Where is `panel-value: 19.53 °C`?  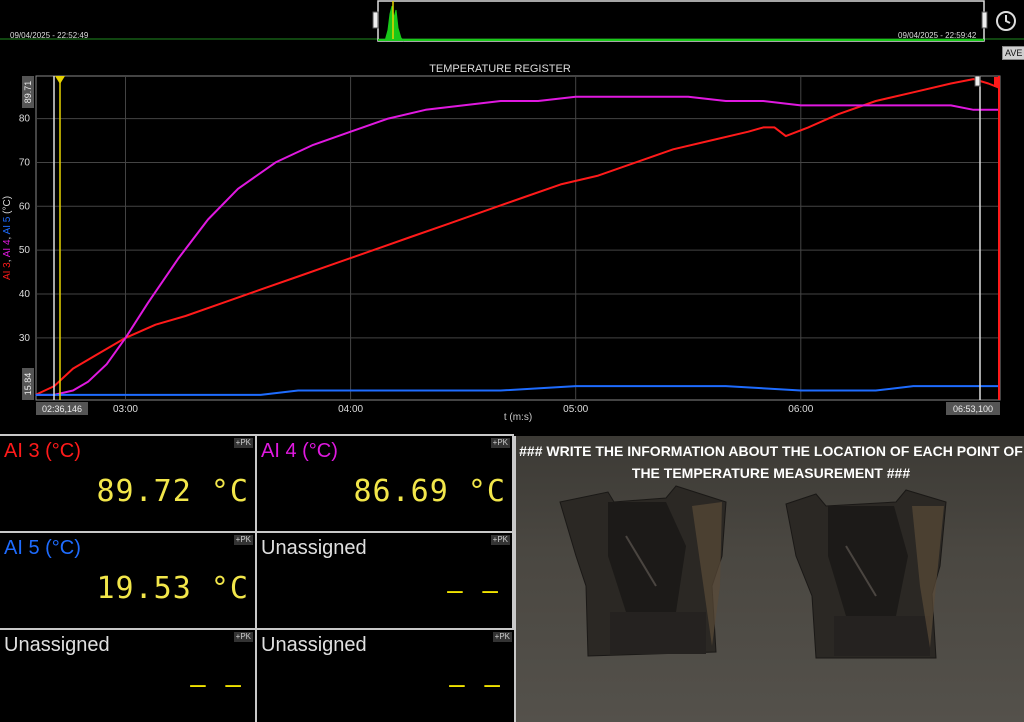 panel-value: 19.53 °C is located at coordinates (172, 588).